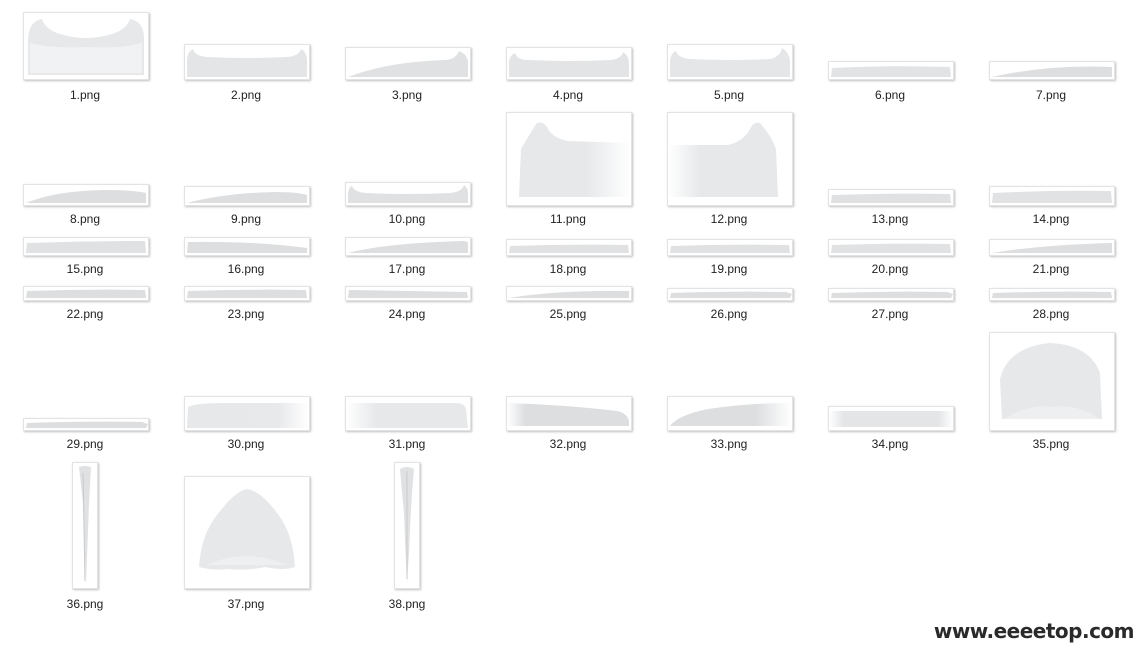 The height and width of the screenshot is (651, 1144). Describe the element at coordinates (890, 444) in the screenshot. I see `file-name: 34.png` at that location.